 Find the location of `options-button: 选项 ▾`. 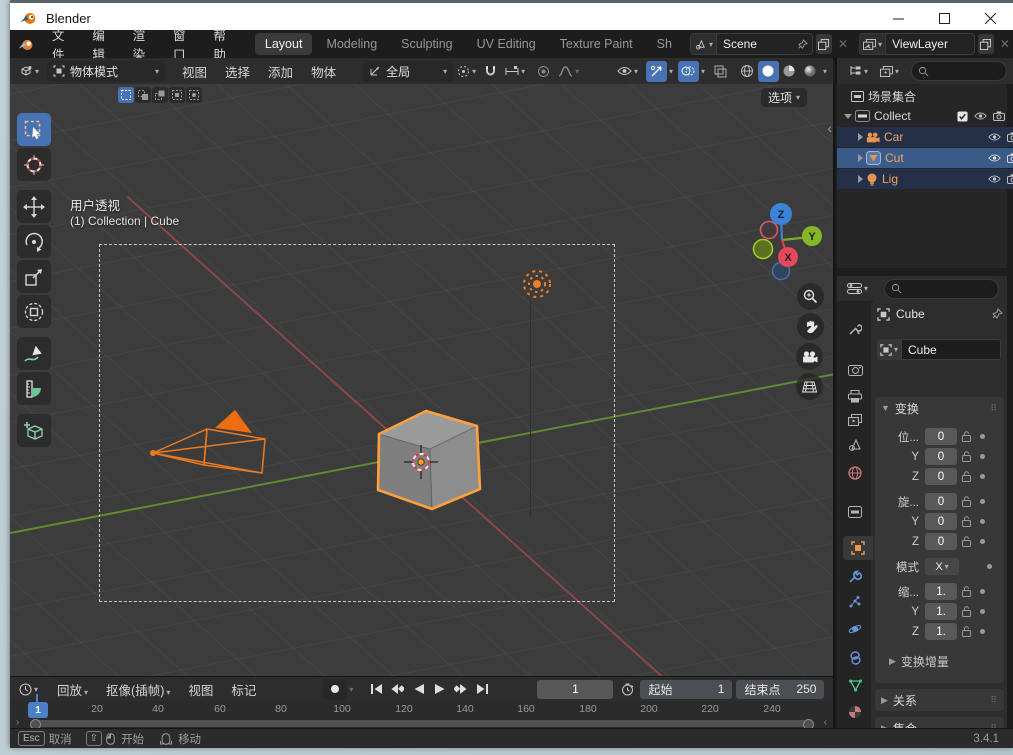

options-button: 选项 ▾ is located at coordinates (783, 97).